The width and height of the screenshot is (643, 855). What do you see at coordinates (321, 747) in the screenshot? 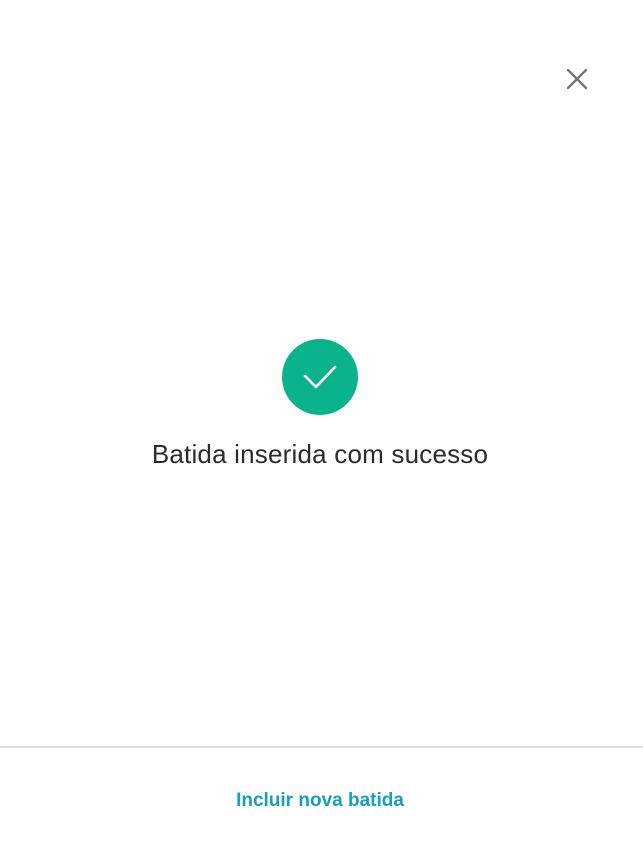
I see `footer-divider` at bounding box center [321, 747].